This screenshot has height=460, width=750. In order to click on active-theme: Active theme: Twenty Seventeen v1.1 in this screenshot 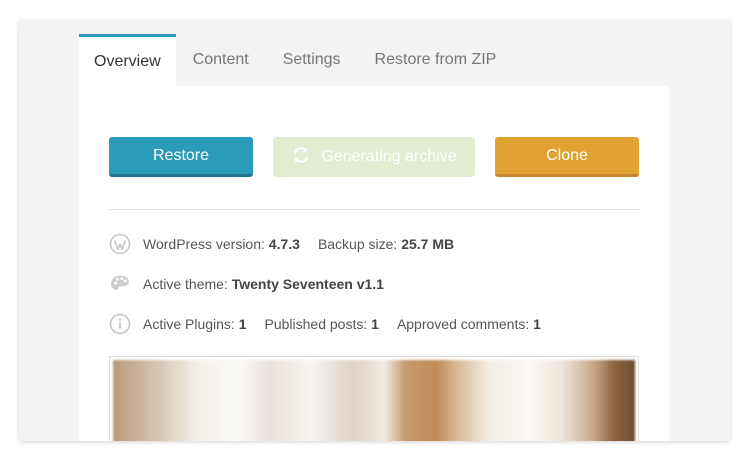, I will do `click(263, 284)`.